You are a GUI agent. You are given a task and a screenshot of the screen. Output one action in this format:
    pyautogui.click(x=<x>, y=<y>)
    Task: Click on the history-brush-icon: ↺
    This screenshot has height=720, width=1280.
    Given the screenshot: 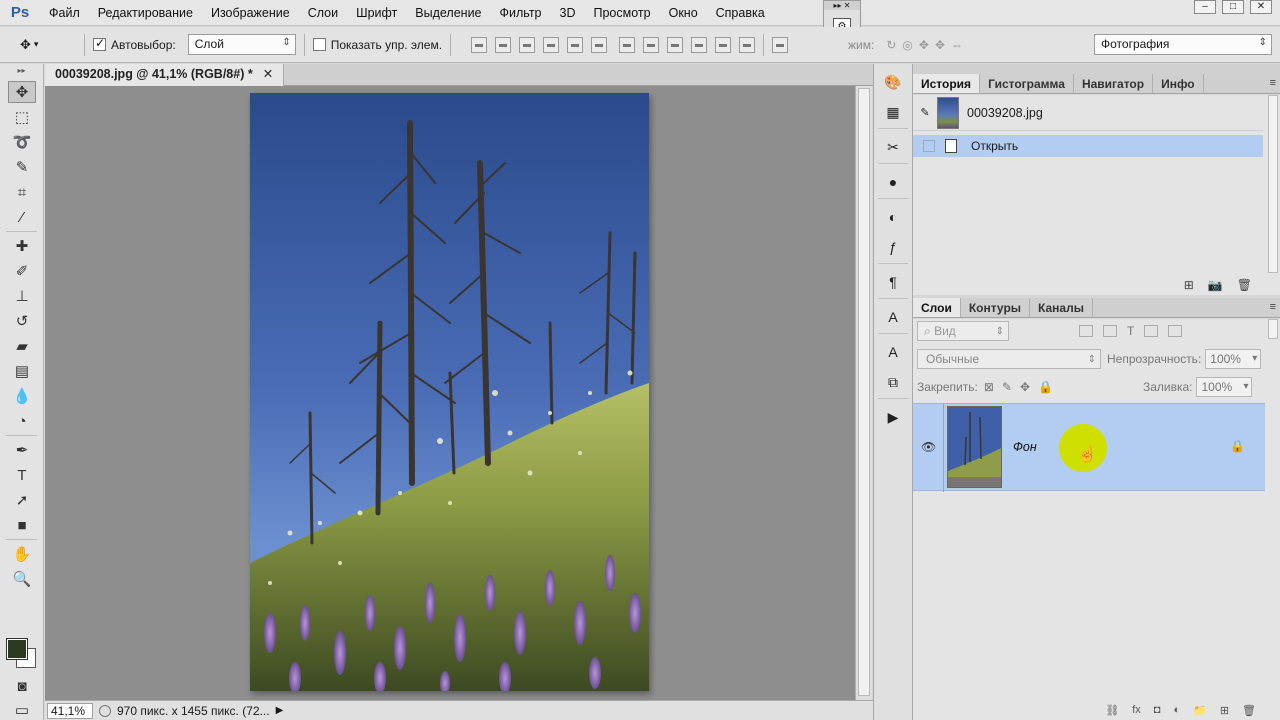 What is the action you would take?
    pyautogui.click(x=22, y=321)
    